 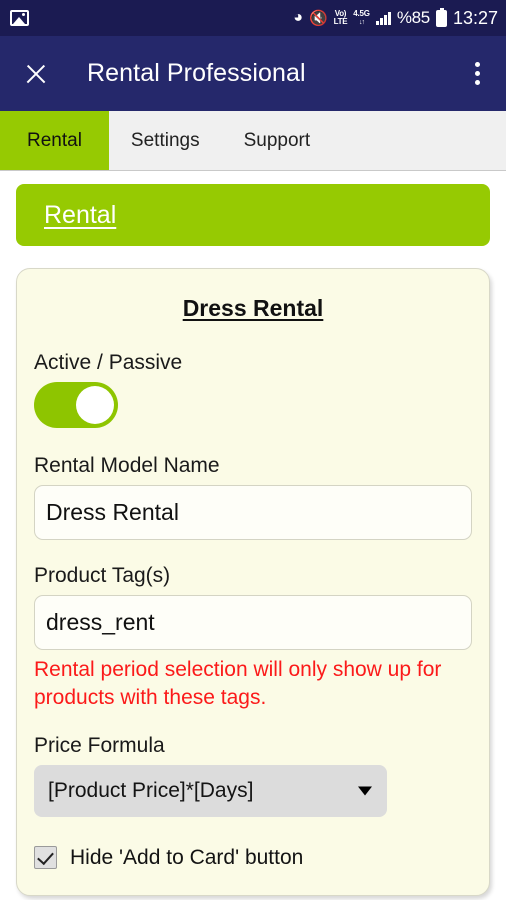 I want to click on rental-section-banner-label: Rental, so click(x=80, y=214).